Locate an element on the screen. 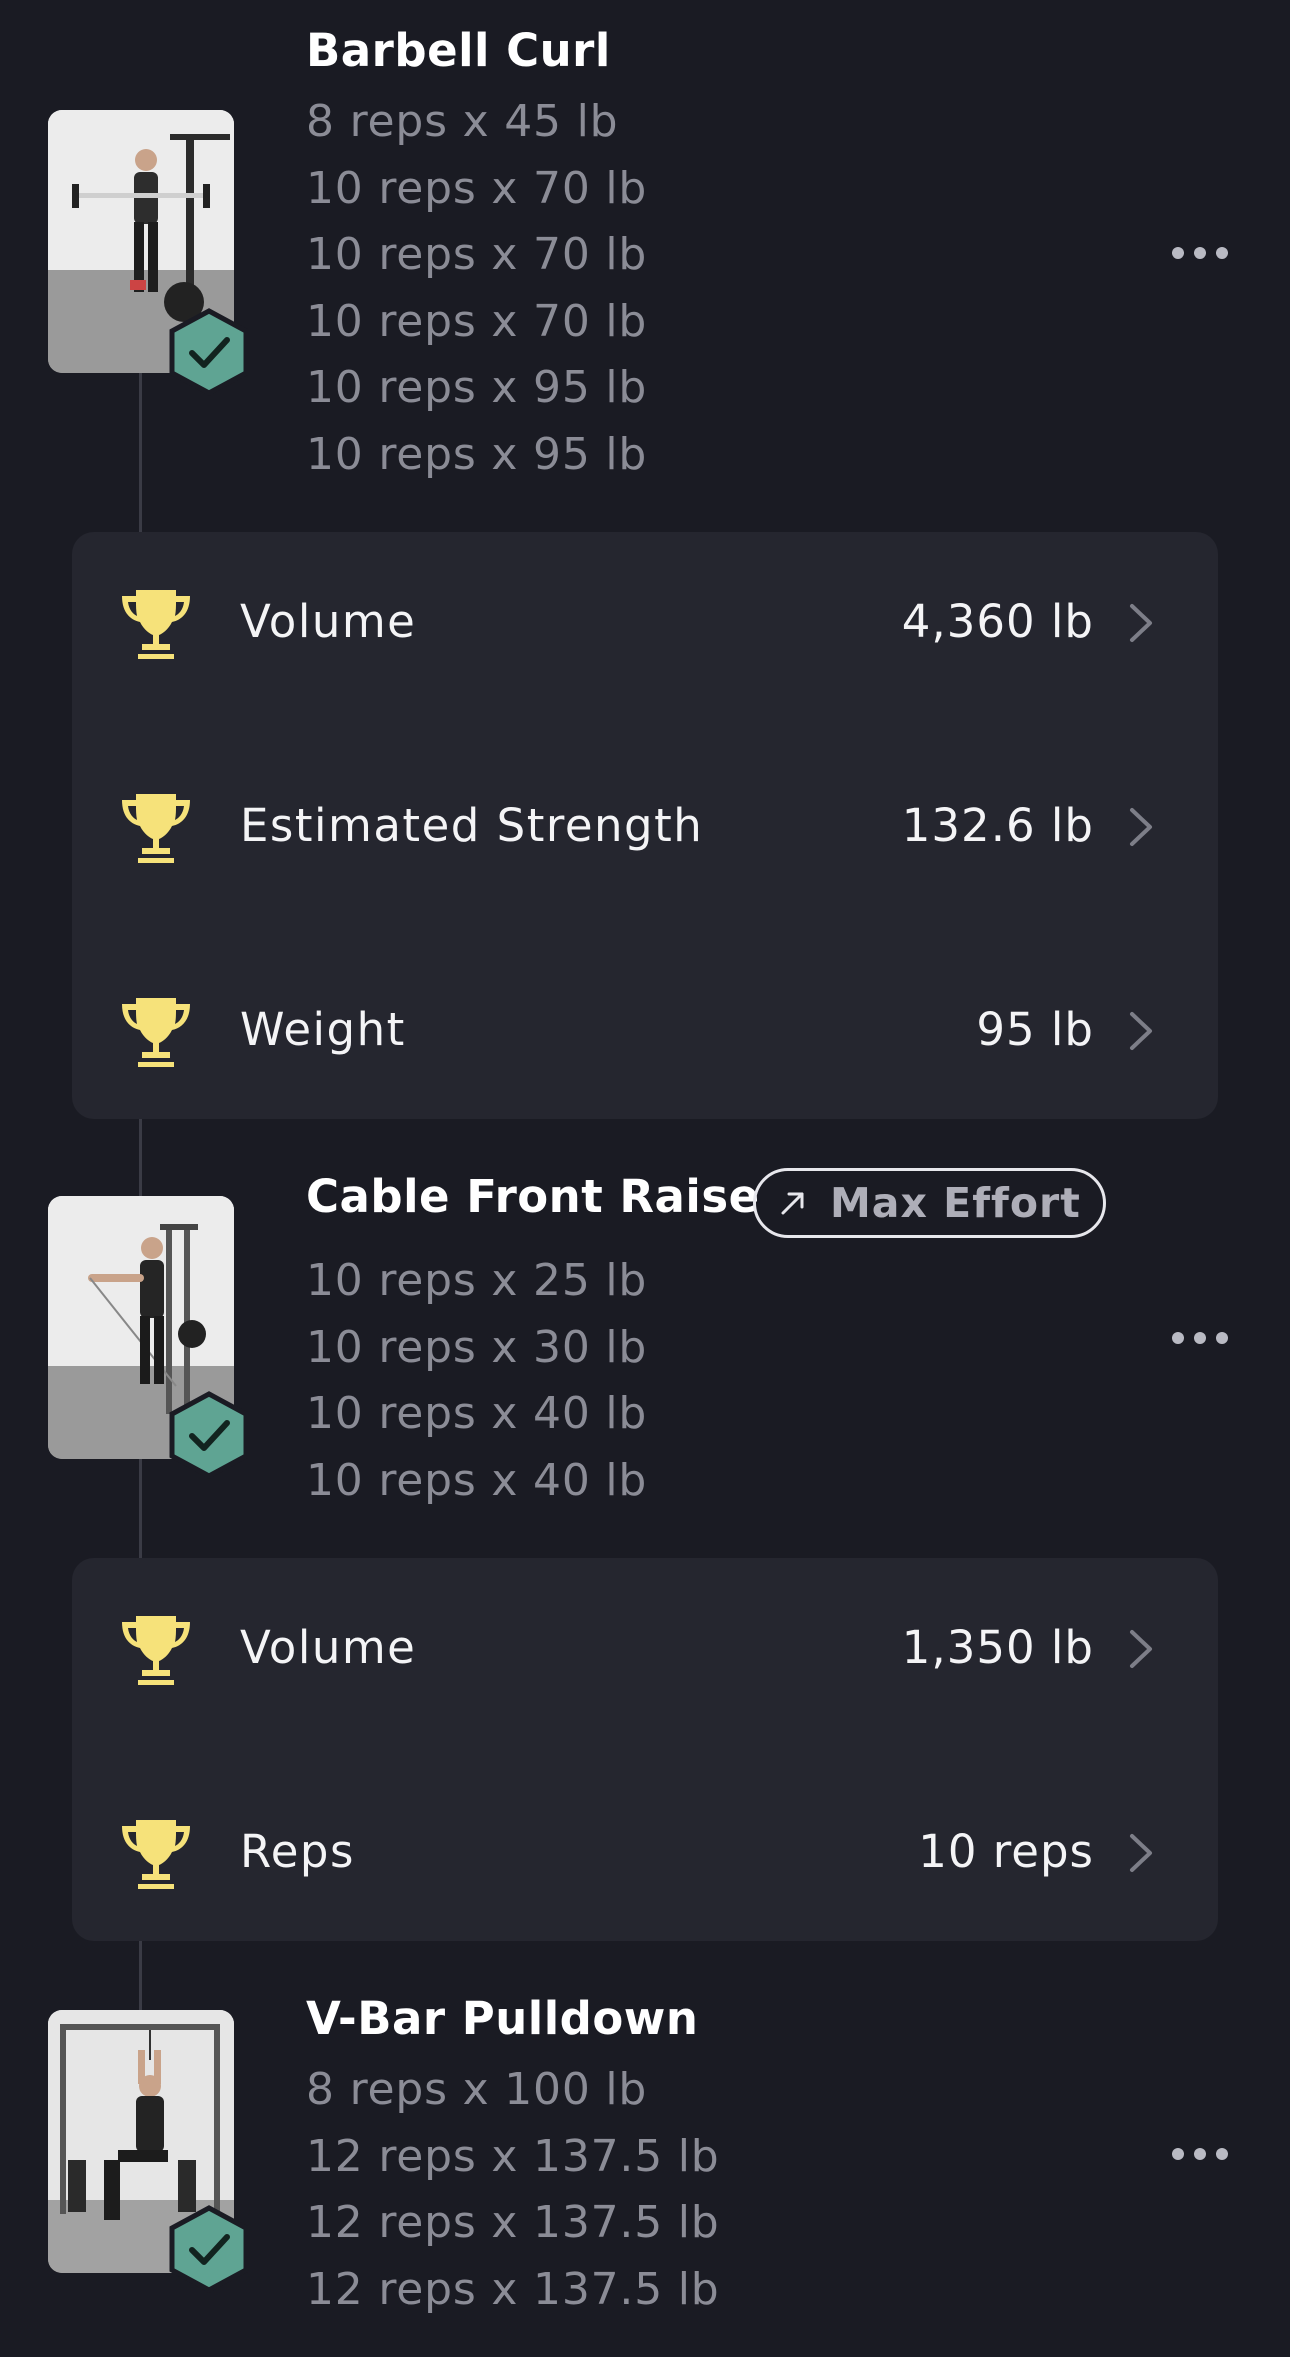  set-line: 8 reps x 100 lb is located at coordinates (477, 2089).